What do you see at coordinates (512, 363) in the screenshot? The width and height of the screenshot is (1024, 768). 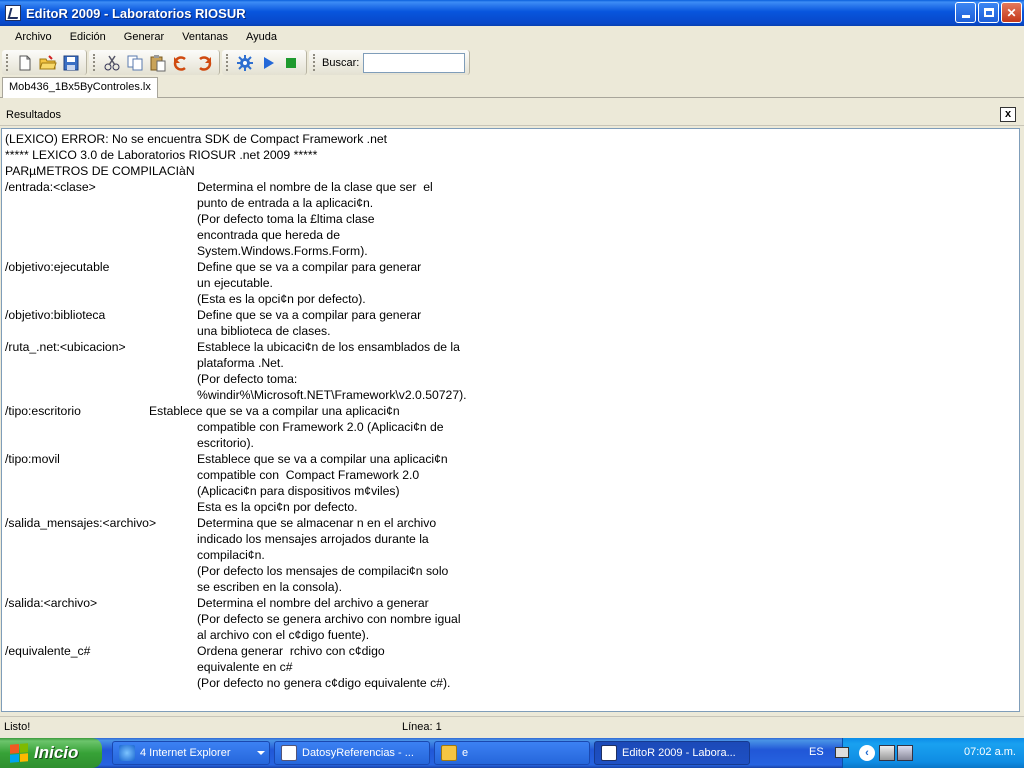 I see `output-line: plataforma .Net.` at bounding box center [512, 363].